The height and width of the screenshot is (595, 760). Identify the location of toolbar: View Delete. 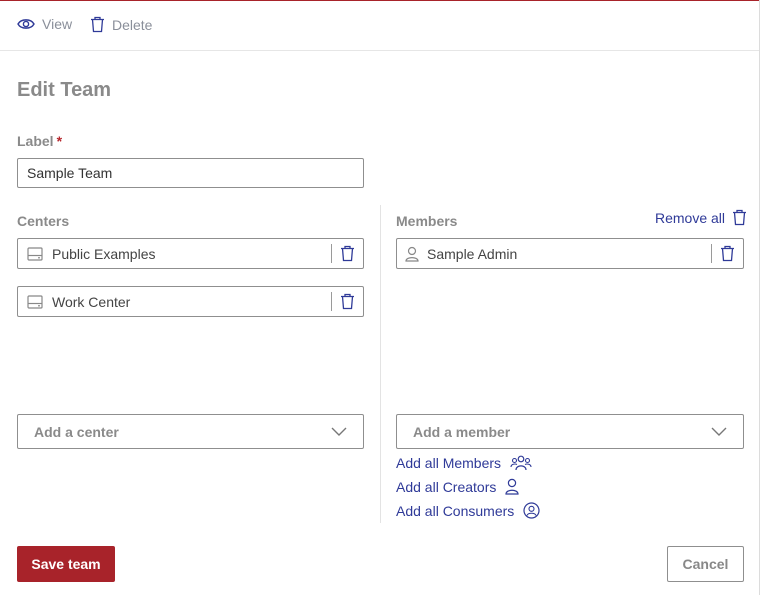
(379, 26).